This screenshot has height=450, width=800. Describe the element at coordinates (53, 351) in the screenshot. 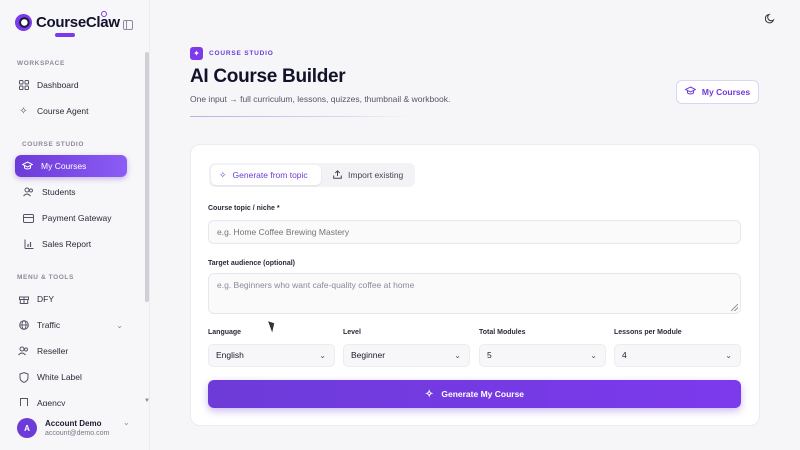

I see `sidebar-item-label: Reseller` at that location.